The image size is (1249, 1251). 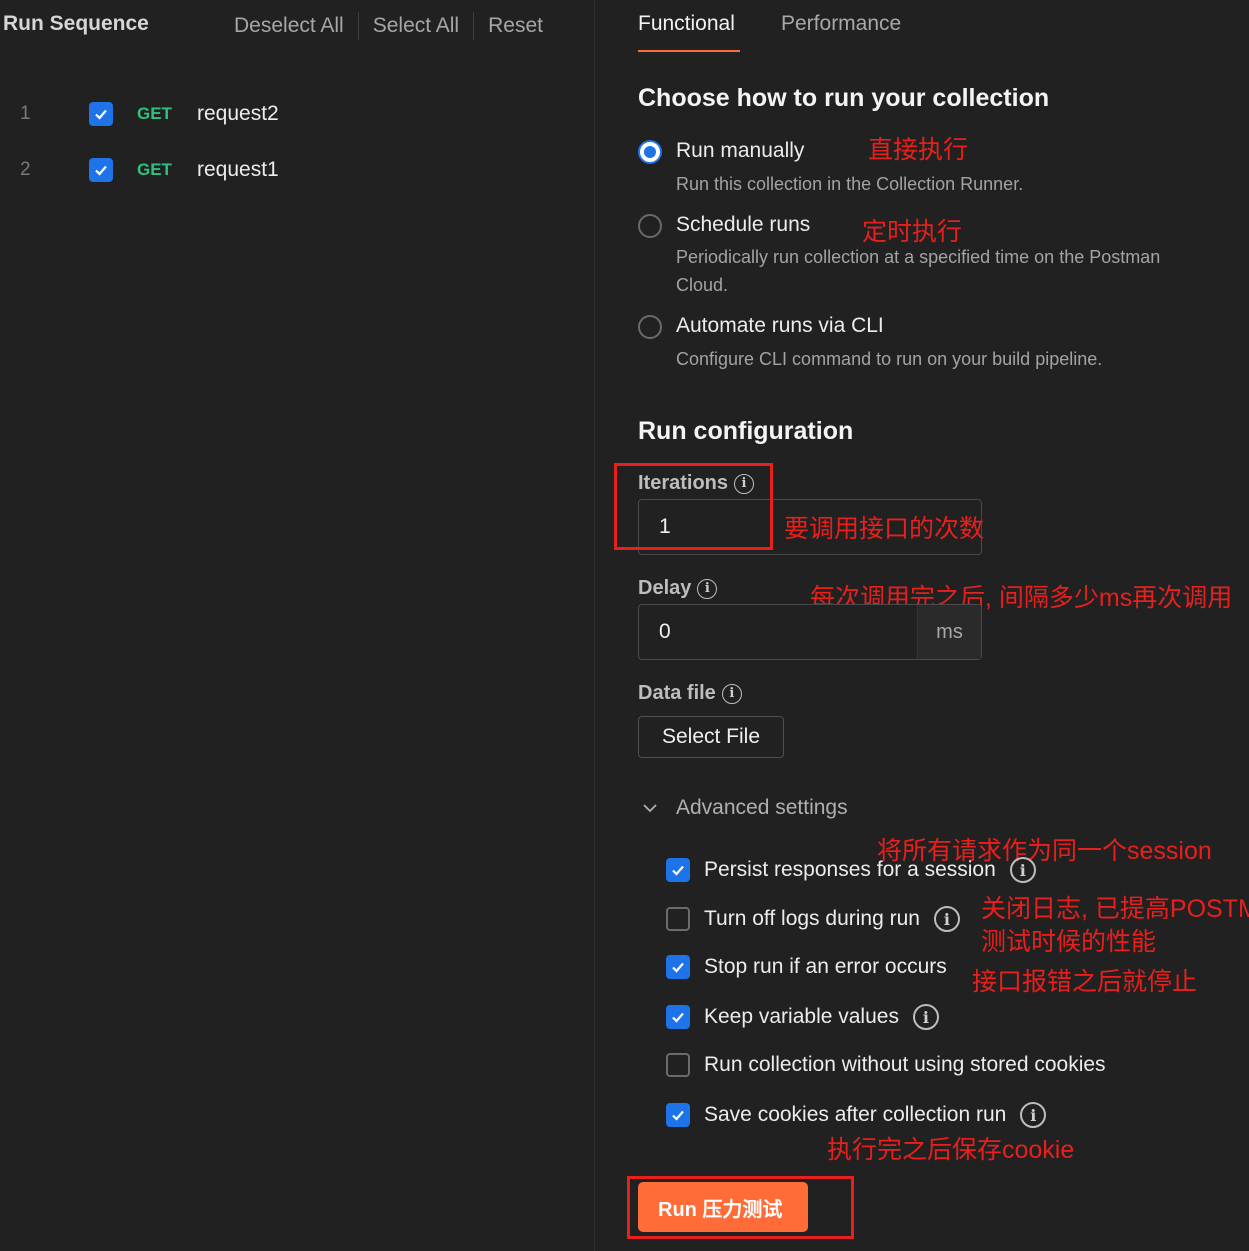 What do you see at coordinates (416, 26) in the screenshot?
I see `select-all-button: Select All` at bounding box center [416, 26].